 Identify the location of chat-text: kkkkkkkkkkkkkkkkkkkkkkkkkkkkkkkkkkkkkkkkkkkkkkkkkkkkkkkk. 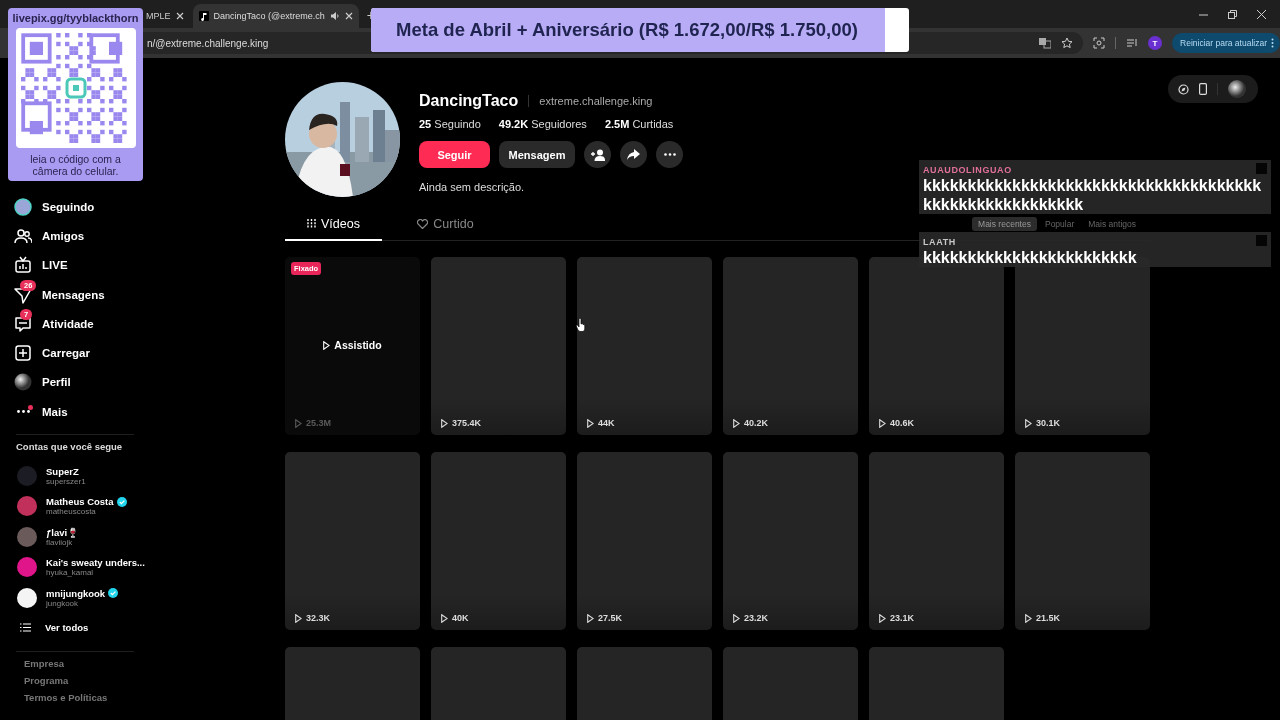
(1093, 195).